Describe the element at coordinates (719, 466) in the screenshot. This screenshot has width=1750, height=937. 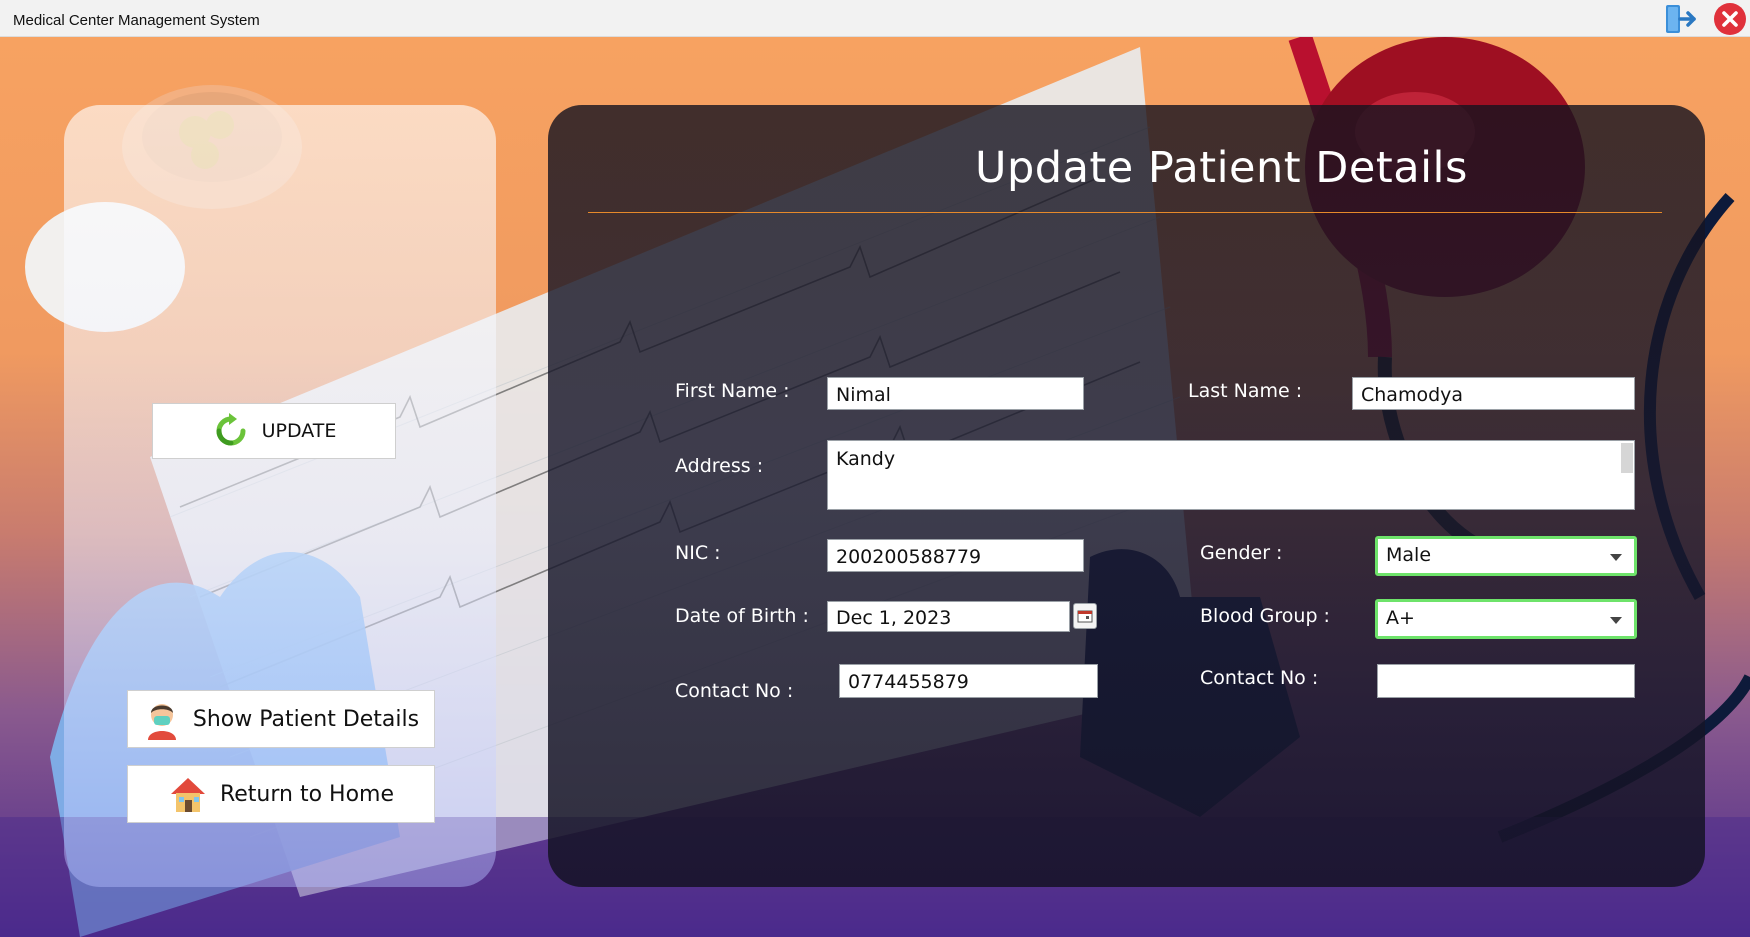
I see `address-label: Address :` at that location.